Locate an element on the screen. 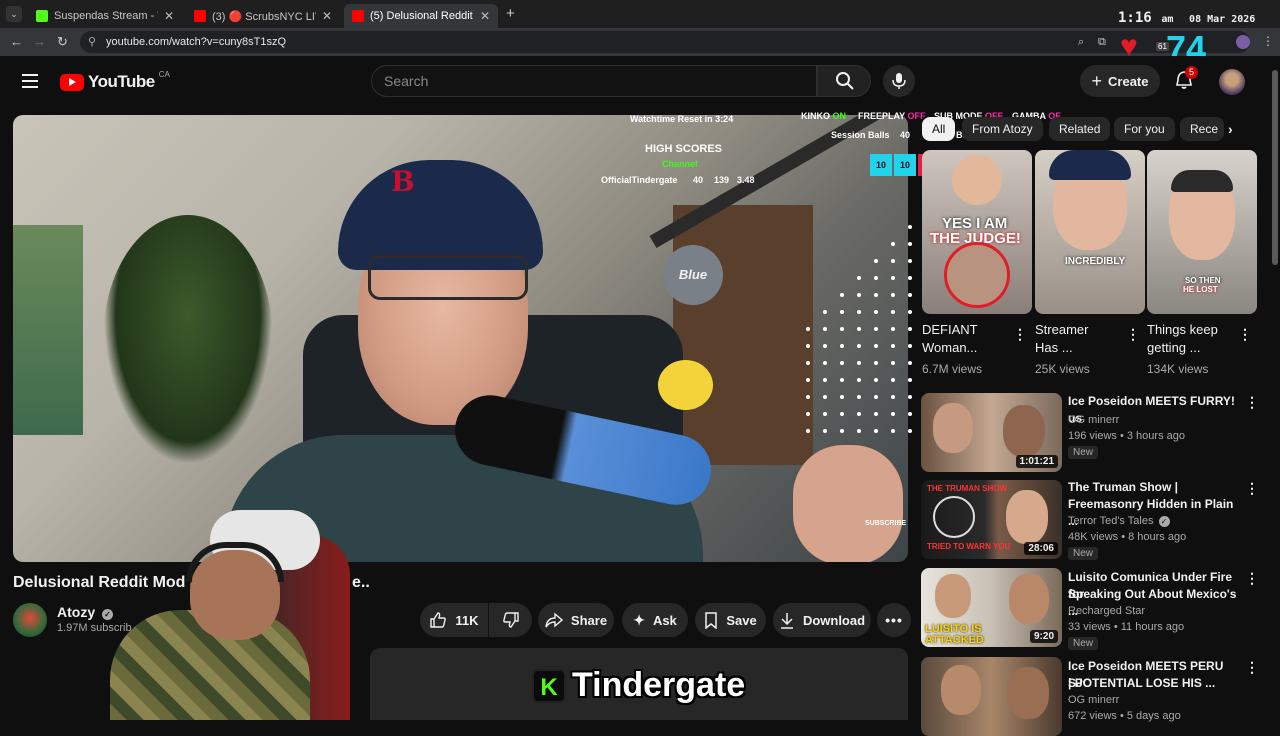 Image resolution: width=1280 pixels, height=736 pixels. clock-time: 1:16 is located at coordinates (1135, 18).